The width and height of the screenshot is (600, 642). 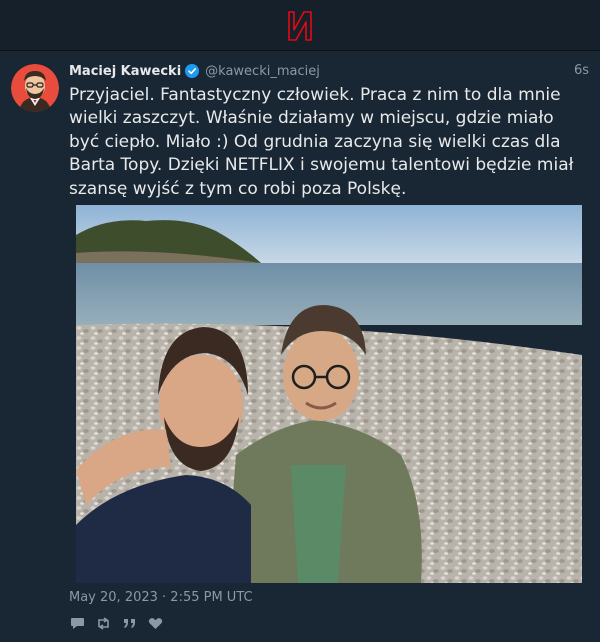 I want to click on retweet-button, so click(x=103, y=623).